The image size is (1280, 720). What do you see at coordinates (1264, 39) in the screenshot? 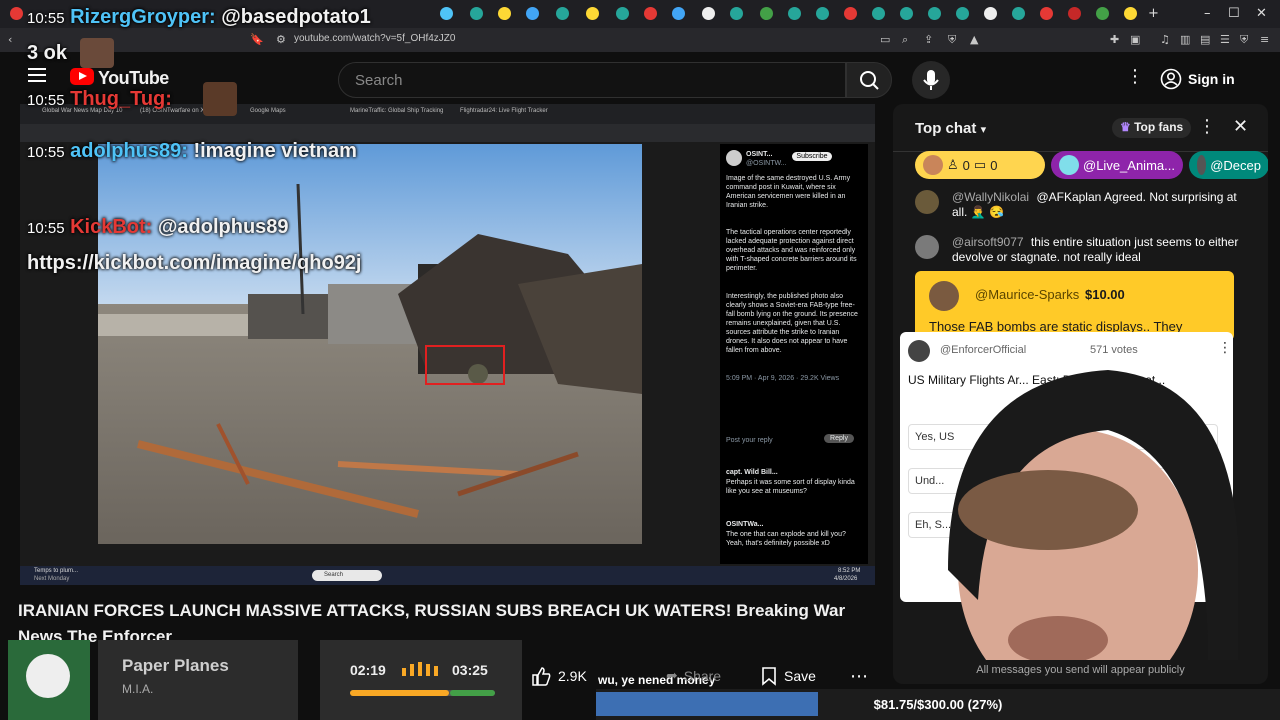
I see `menu-icon: ≡` at bounding box center [1264, 39].